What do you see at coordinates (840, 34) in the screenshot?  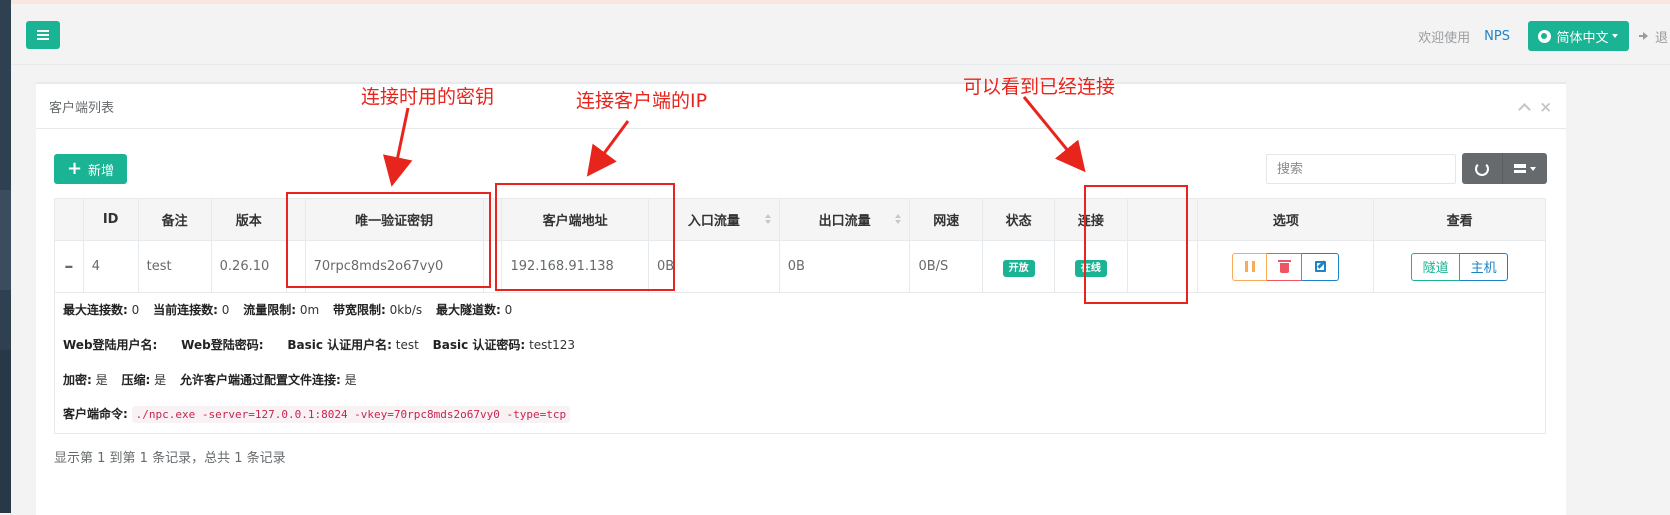 I see `top-navbar: 欢迎使用 NPS 简体中文 退` at bounding box center [840, 34].